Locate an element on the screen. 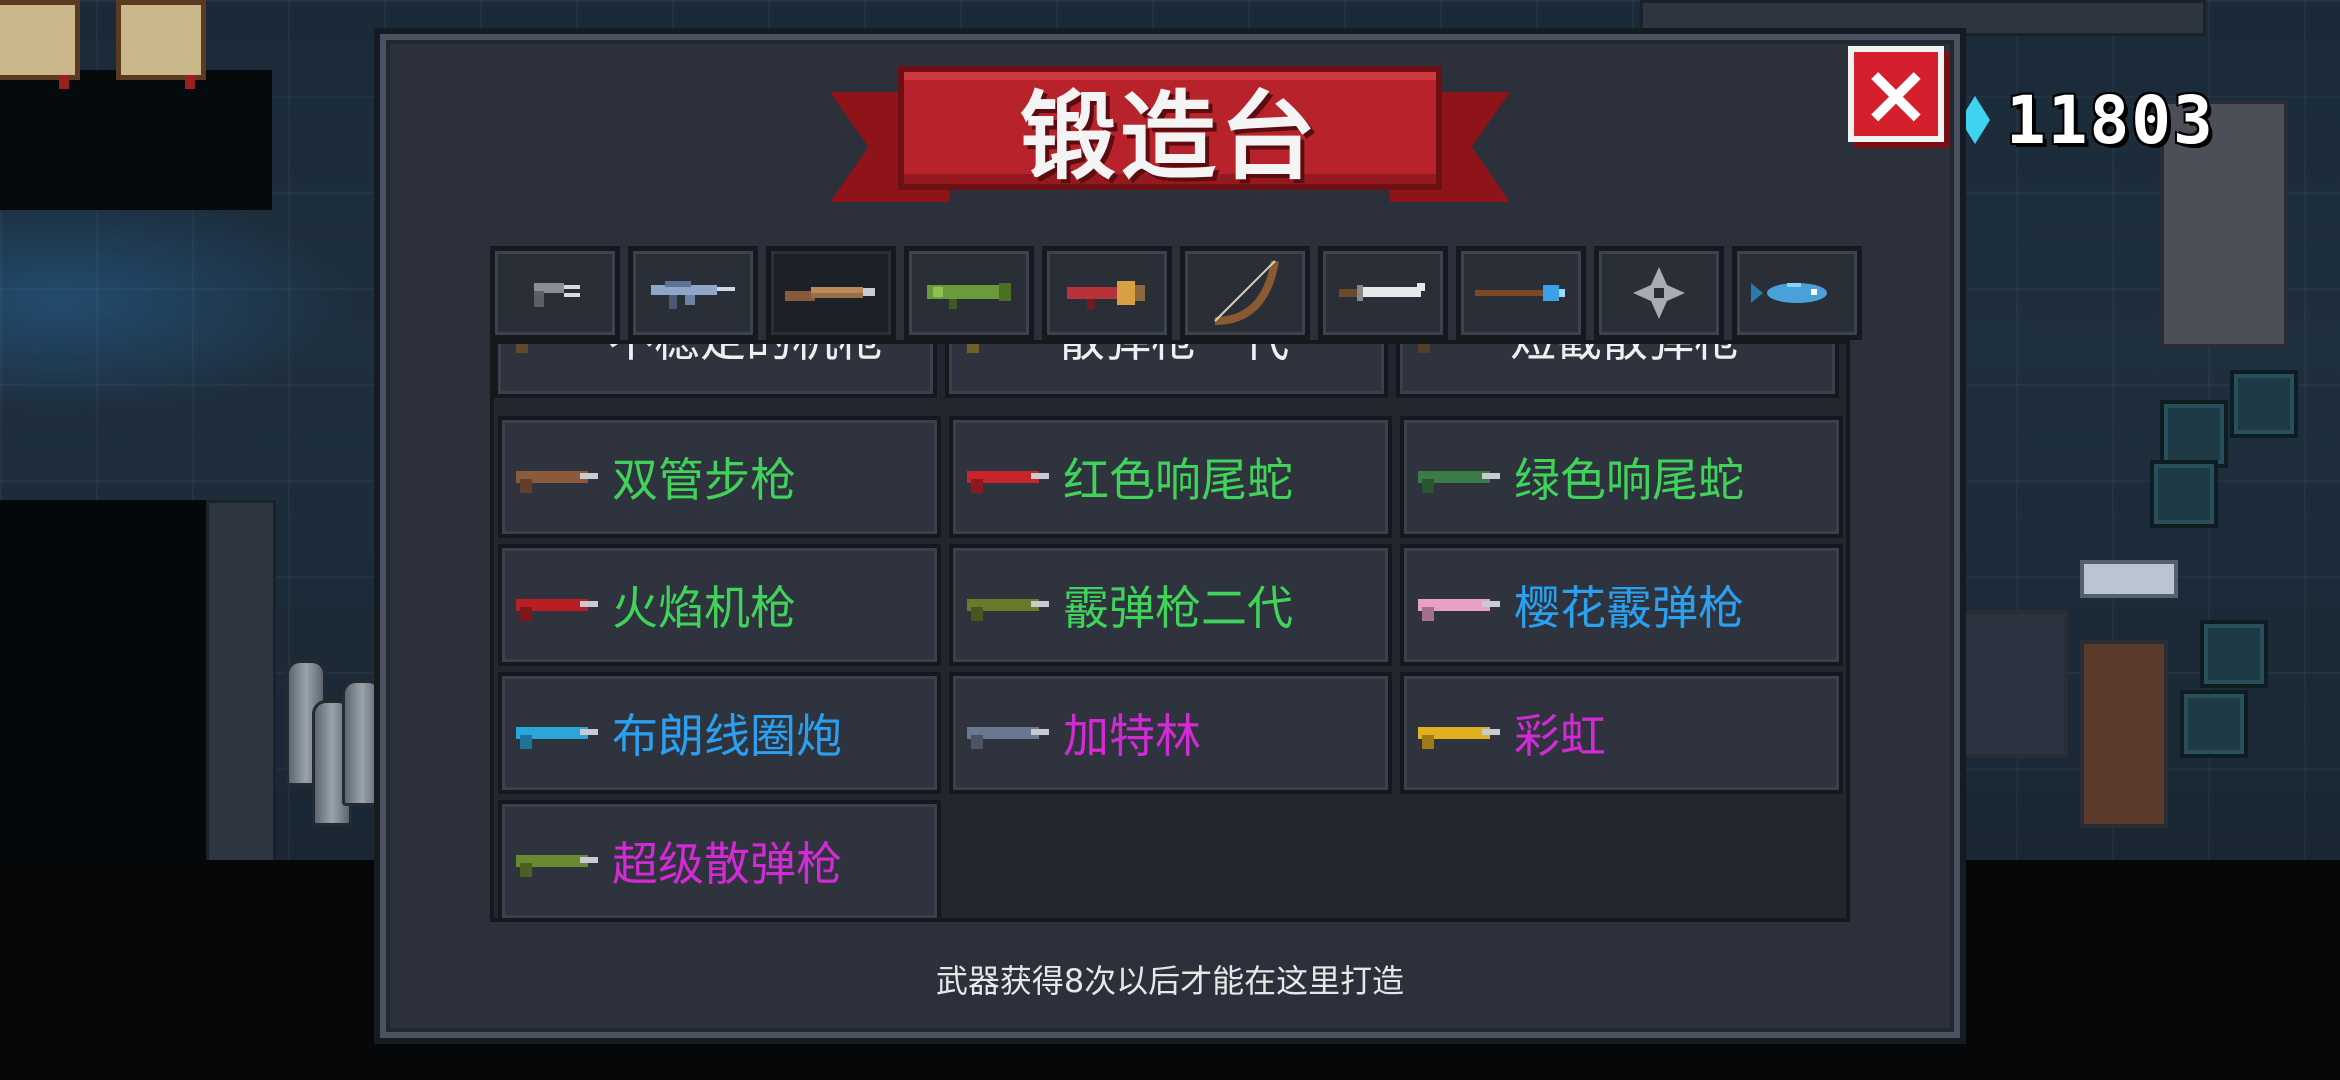 This screenshot has height=1080, width=2340. tab-bow is located at coordinates (1245, 293).